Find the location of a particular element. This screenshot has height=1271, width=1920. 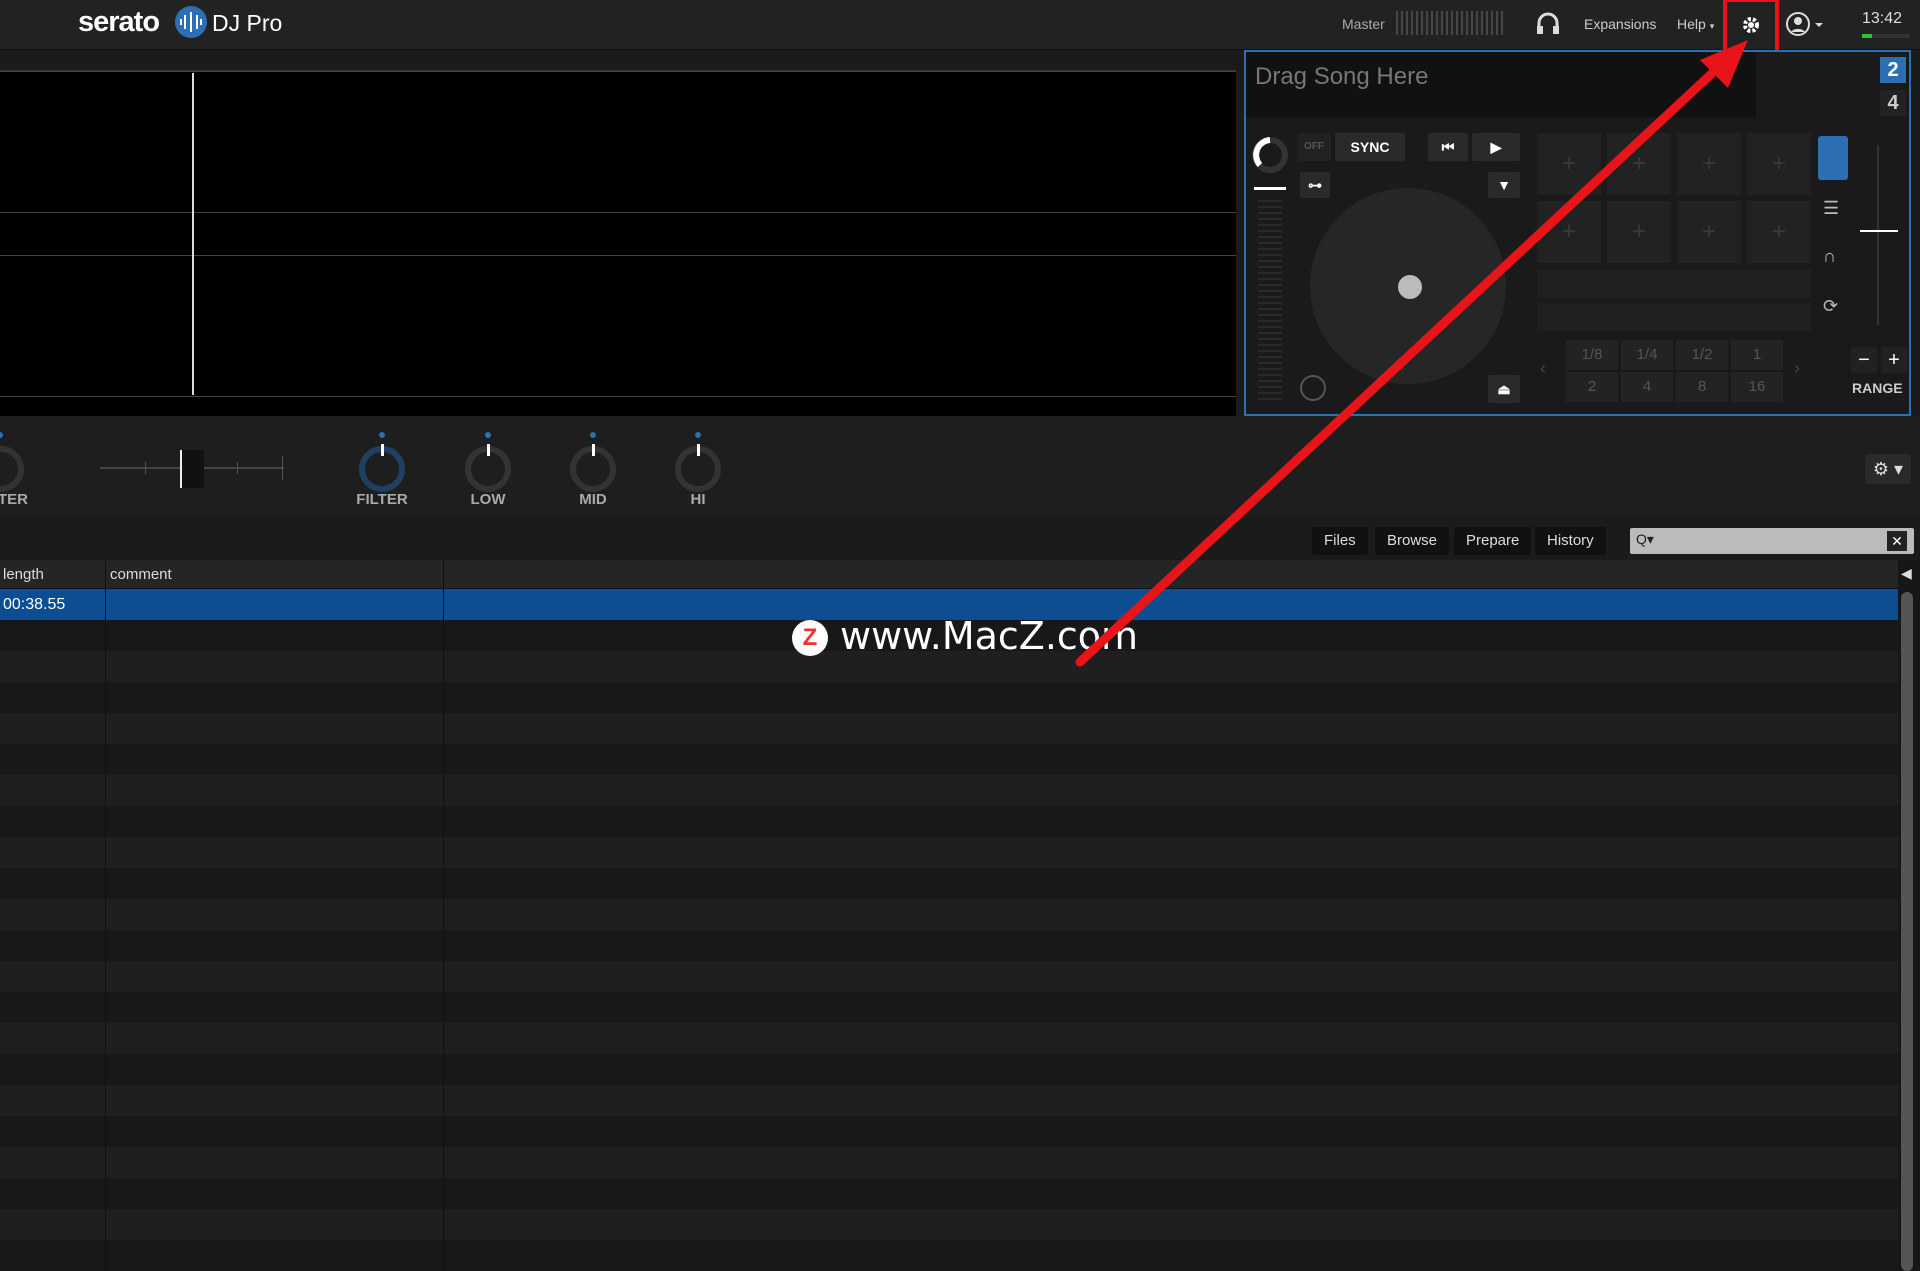

censor-button: ▼ is located at coordinates (1504, 185).